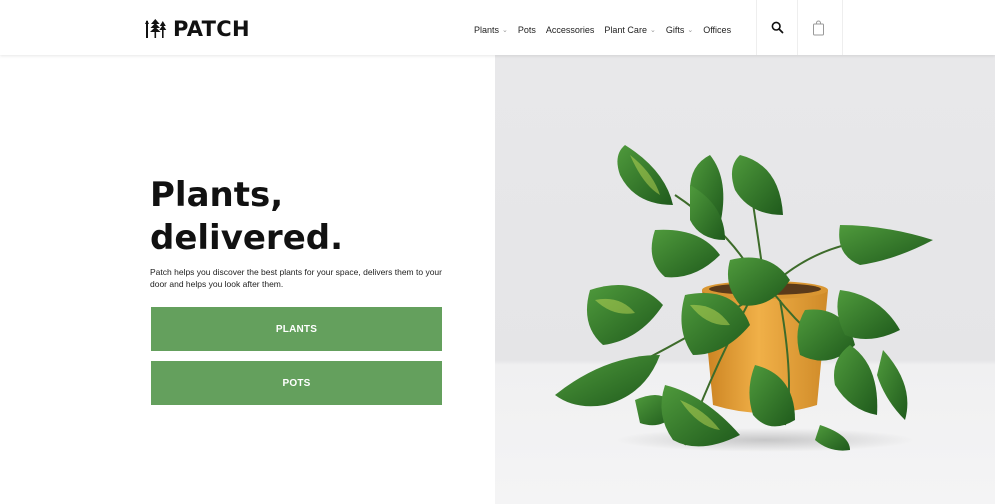 Image resolution: width=995 pixels, height=504 pixels. I want to click on shopping-bag-icon, so click(818, 27).